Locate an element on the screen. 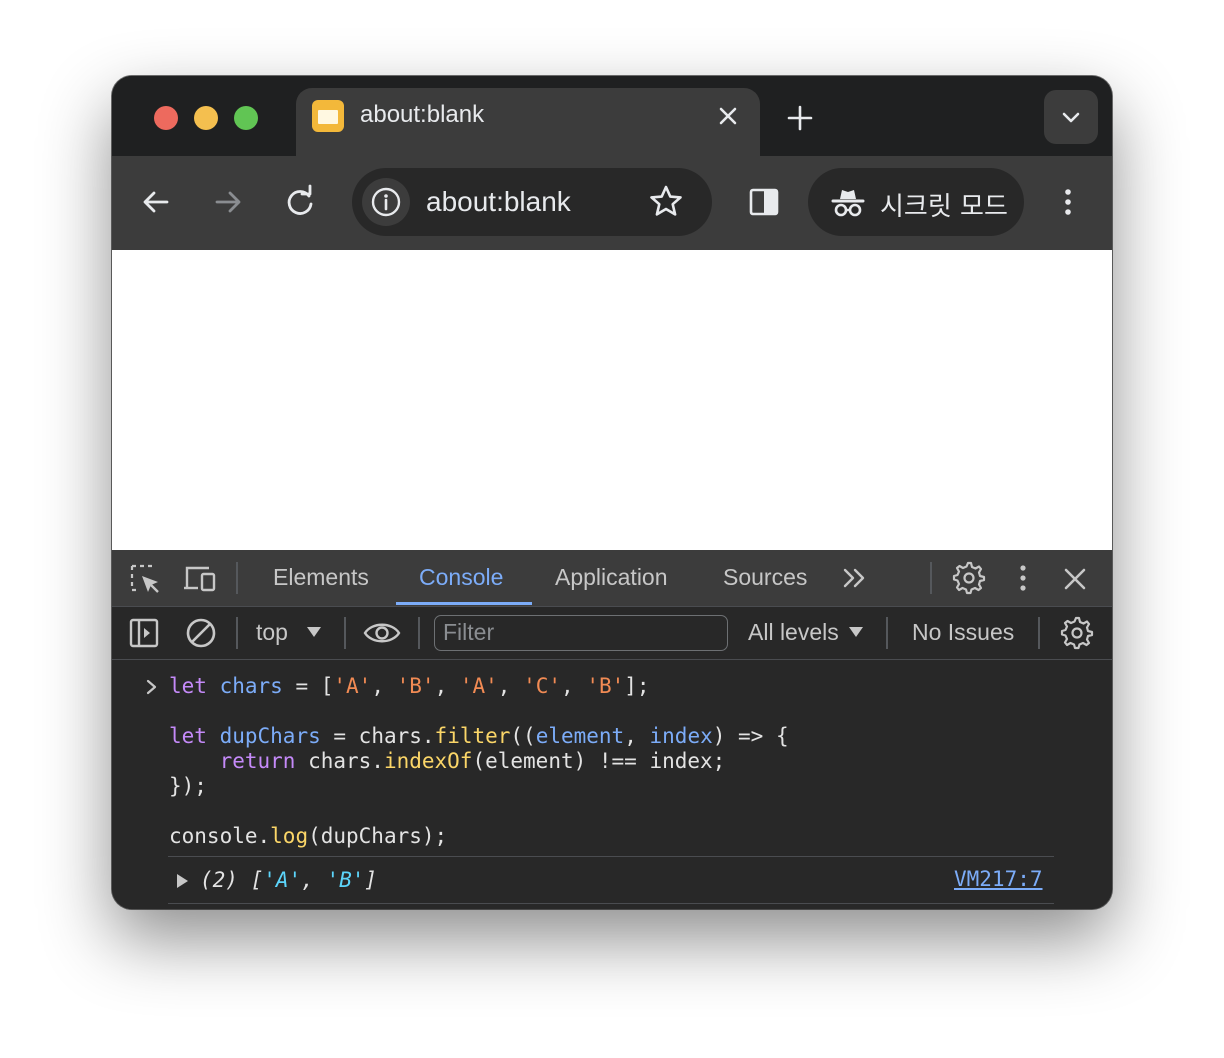 The height and width of the screenshot is (1058, 1224). address-bar: about:blank is located at coordinates (532, 202).